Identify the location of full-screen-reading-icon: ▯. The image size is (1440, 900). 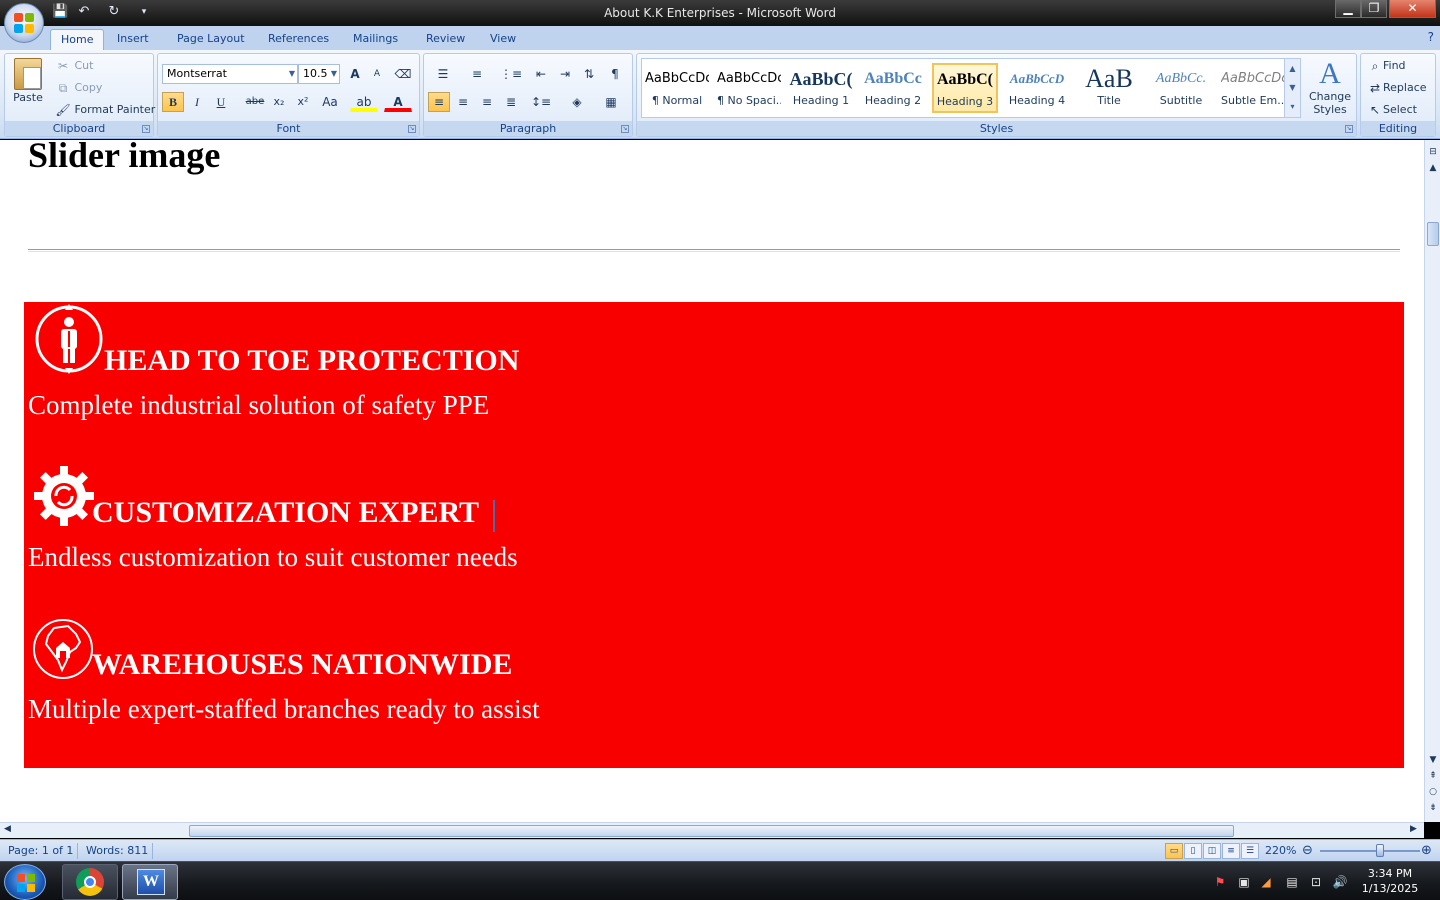
(1193, 851).